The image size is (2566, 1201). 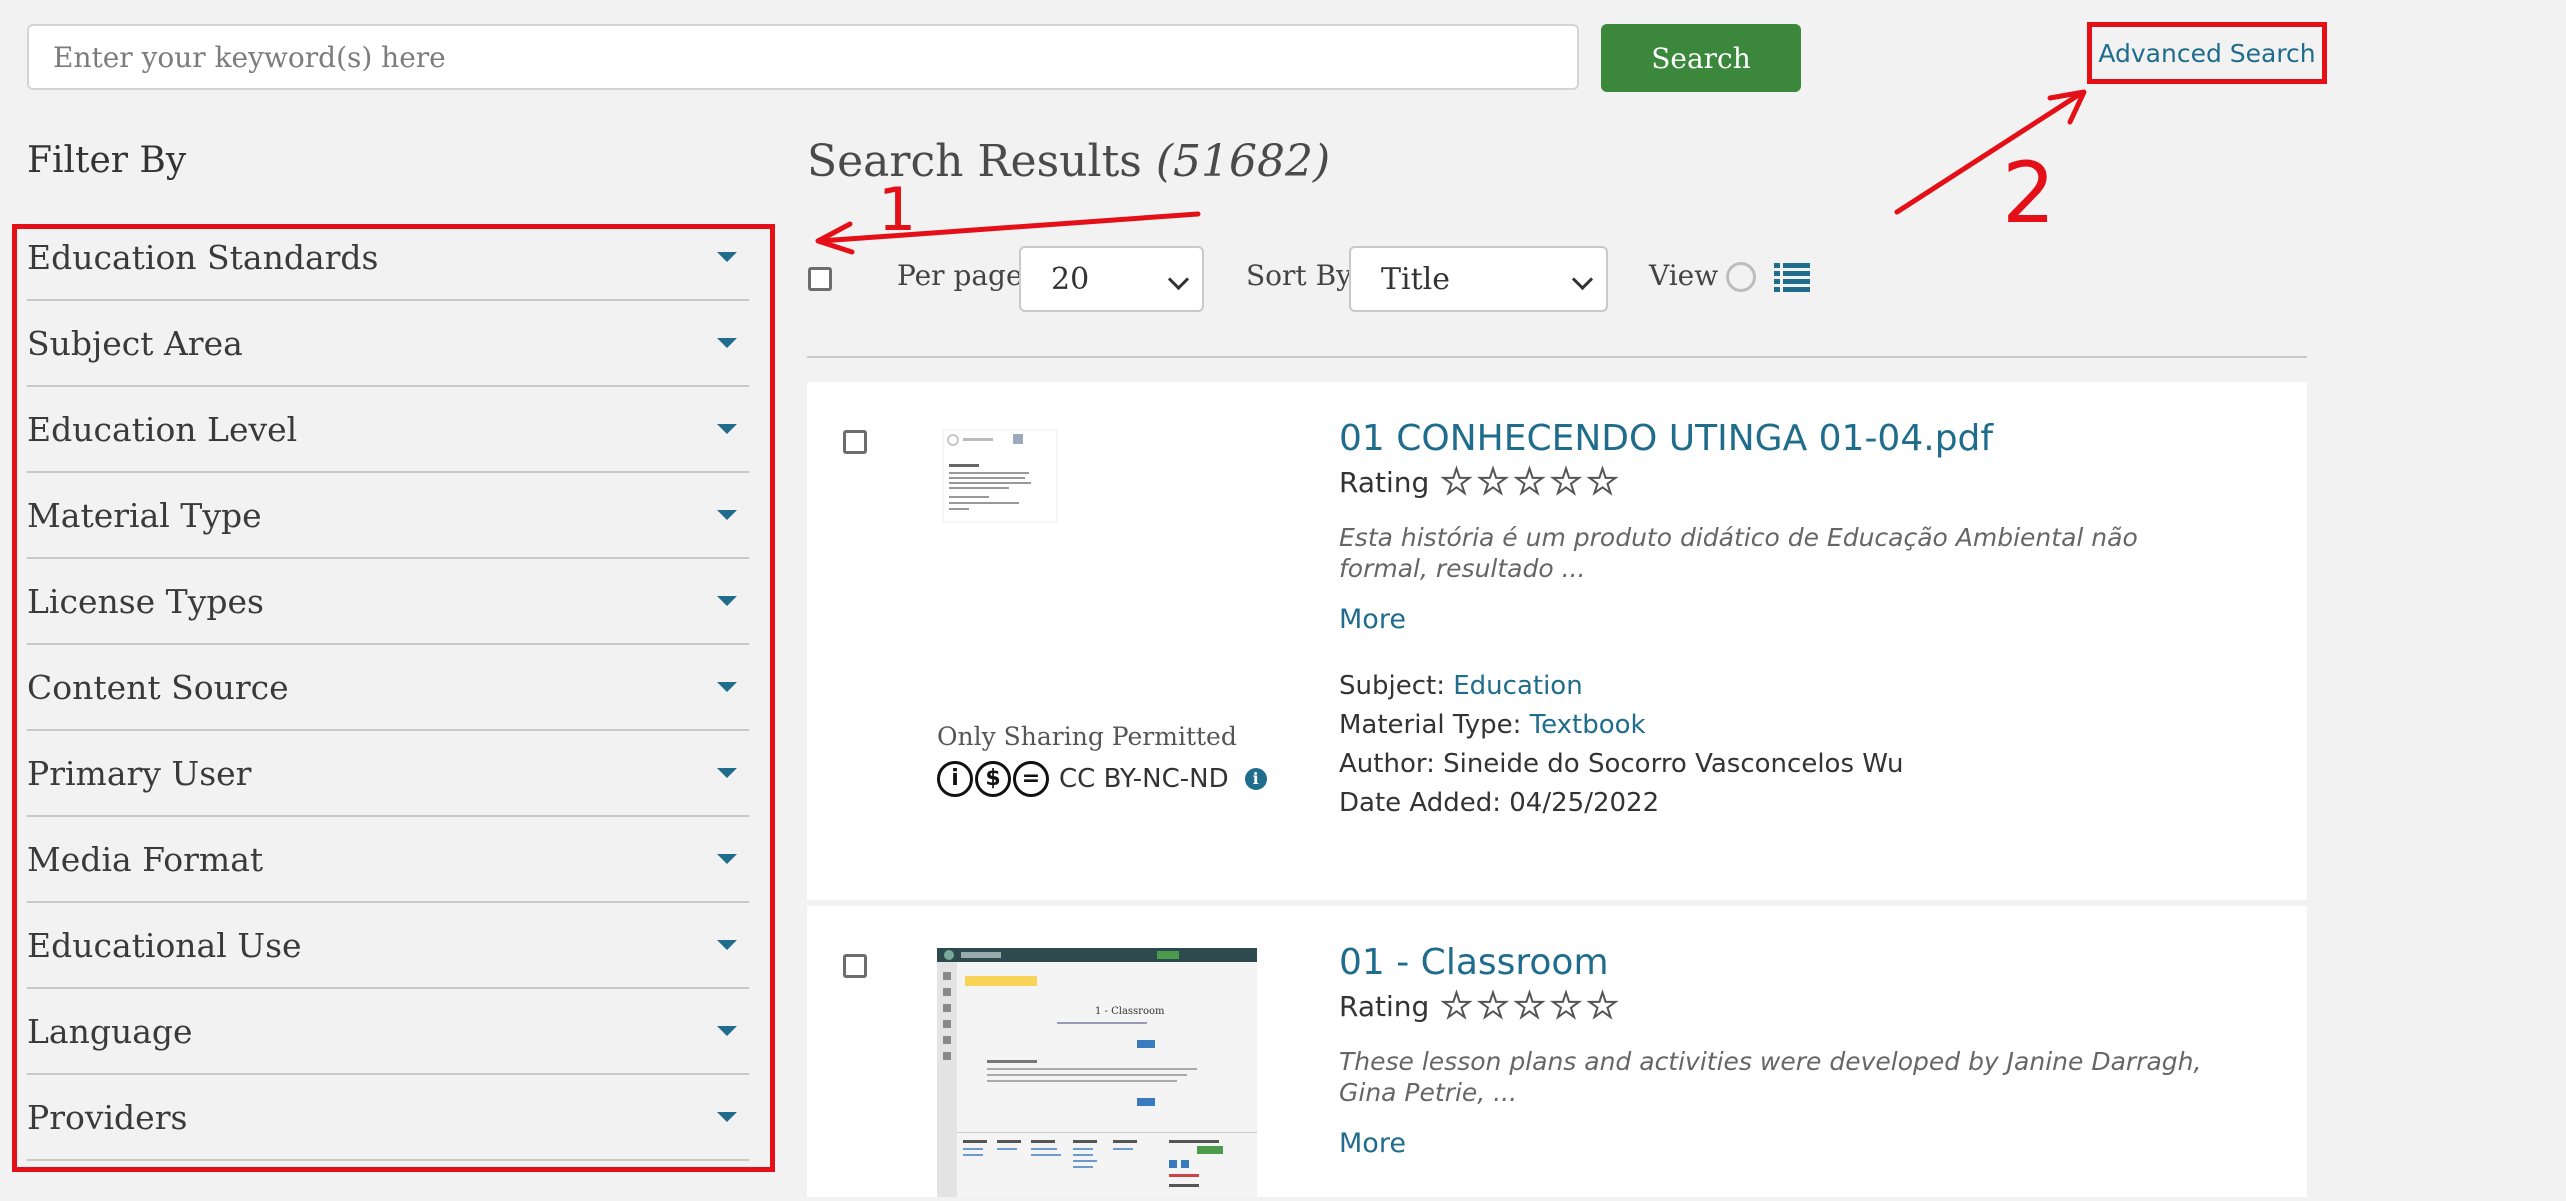 What do you see at coordinates (1741, 277) in the screenshot?
I see `grid-view-radio-icon` at bounding box center [1741, 277].